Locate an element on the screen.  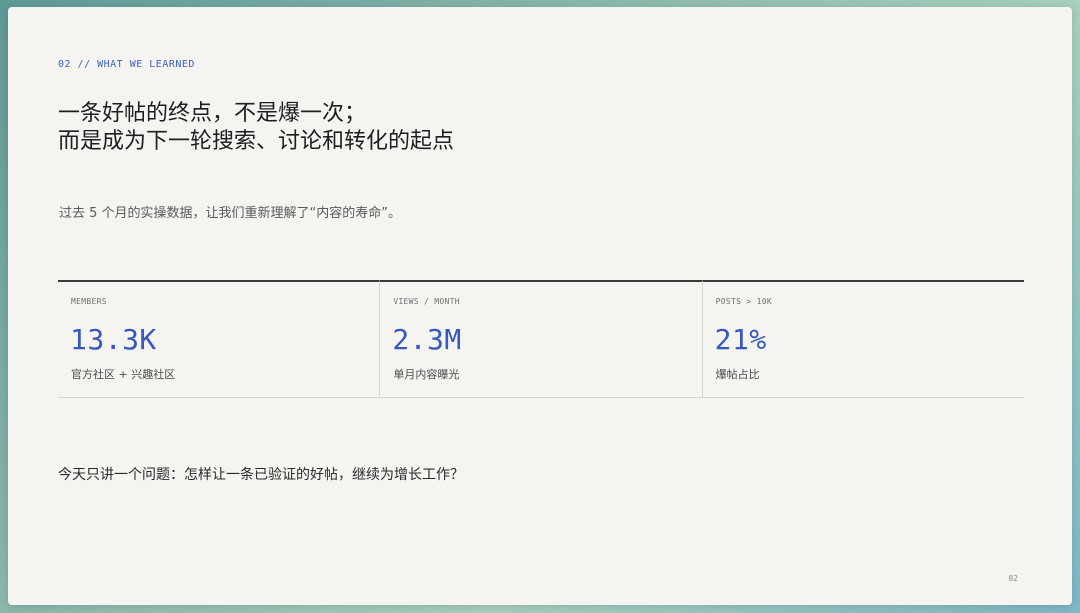
section-tag: 02 // WHAT WE LEARNED is located at coordinates (126, 64).